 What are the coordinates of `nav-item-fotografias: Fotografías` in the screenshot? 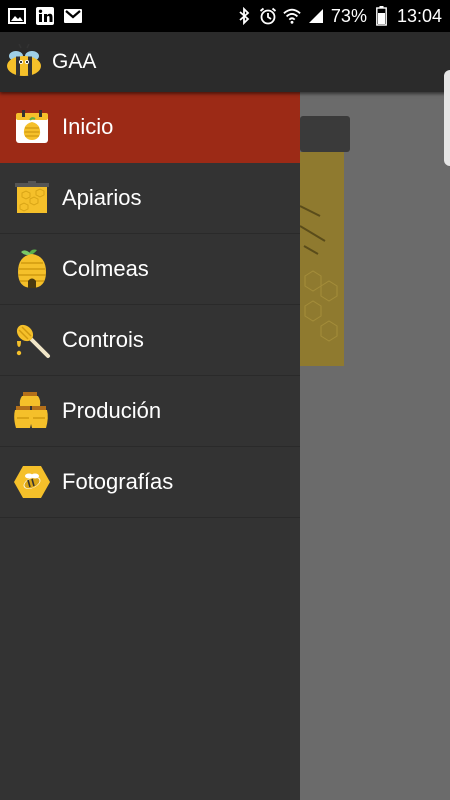 It's located at (150, 482).